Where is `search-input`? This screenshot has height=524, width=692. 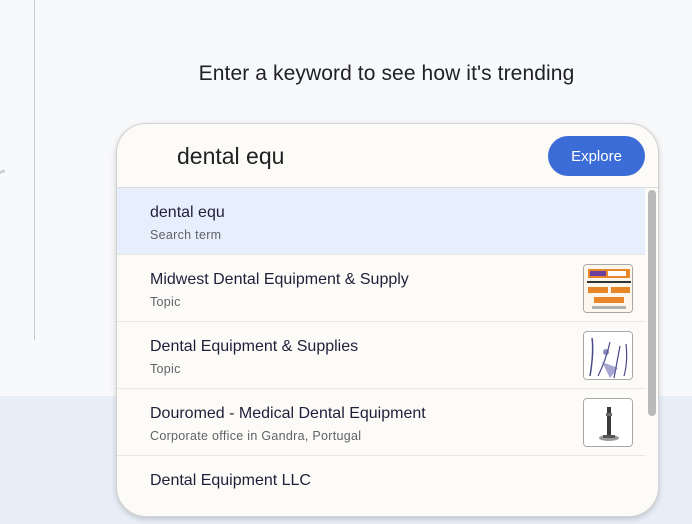
search-input is located at coordinates (357, 156).